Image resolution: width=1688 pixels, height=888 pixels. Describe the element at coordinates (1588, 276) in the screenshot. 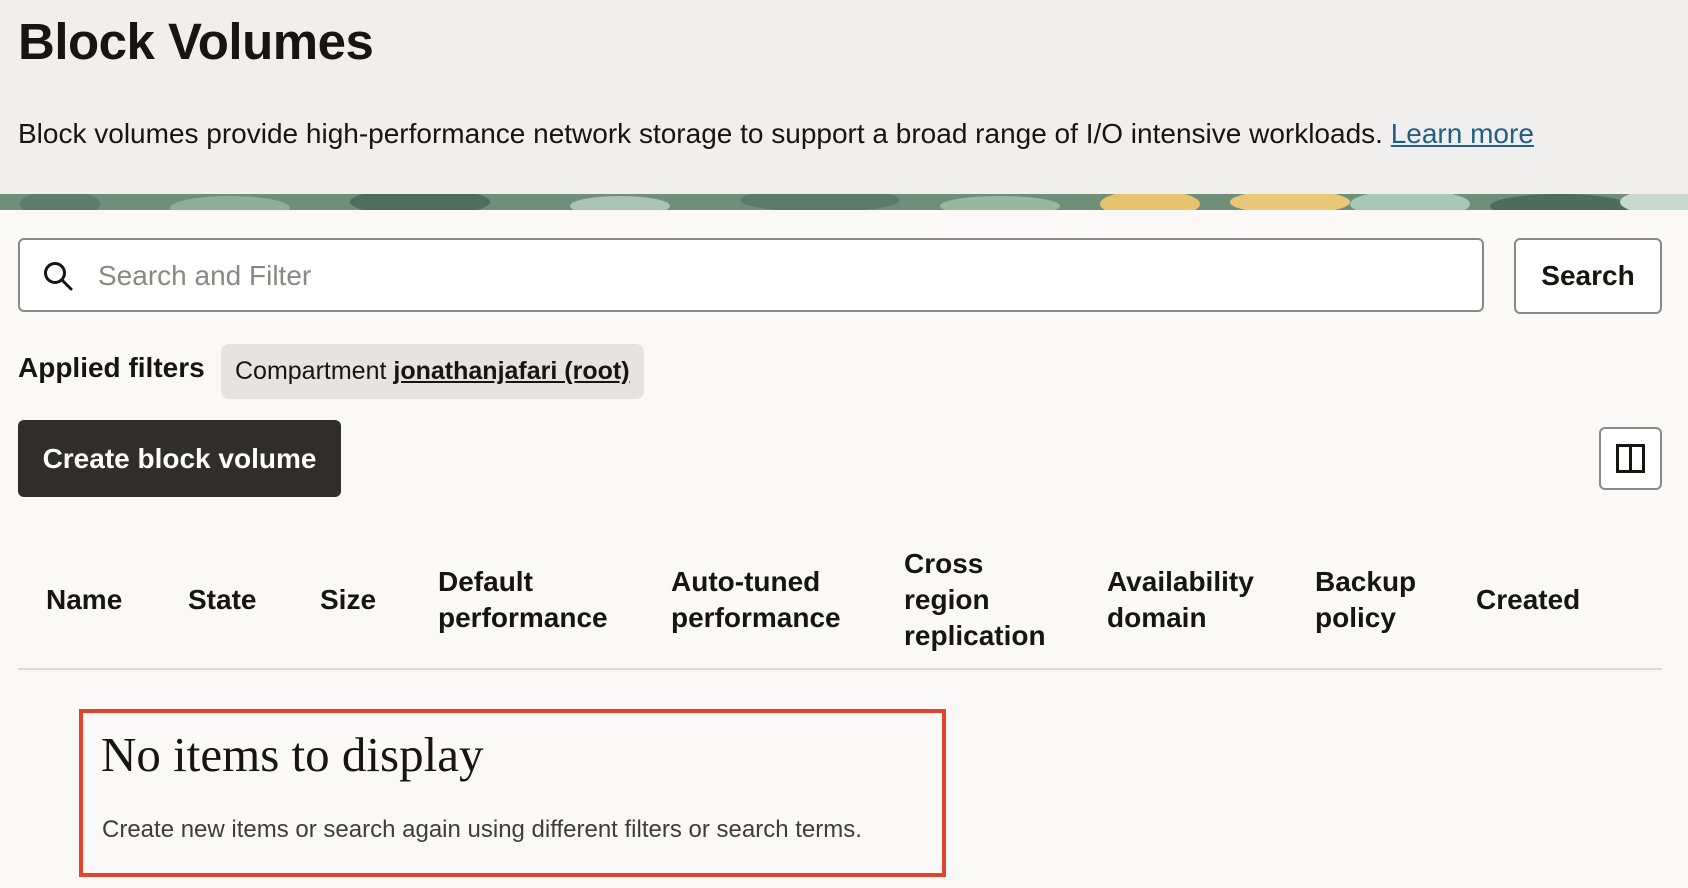

I see `search-button: Search` at that location.